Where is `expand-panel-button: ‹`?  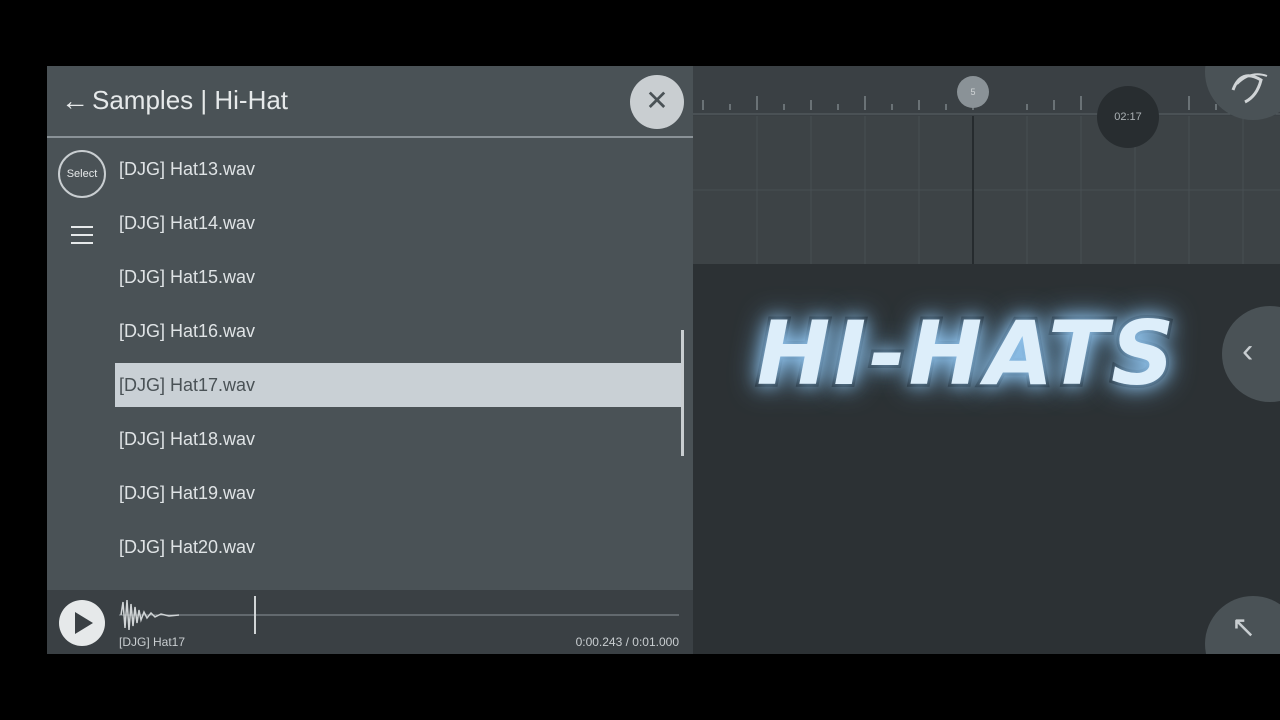 expand-panel-button: ‹ is located at coordinates (1251, 354).